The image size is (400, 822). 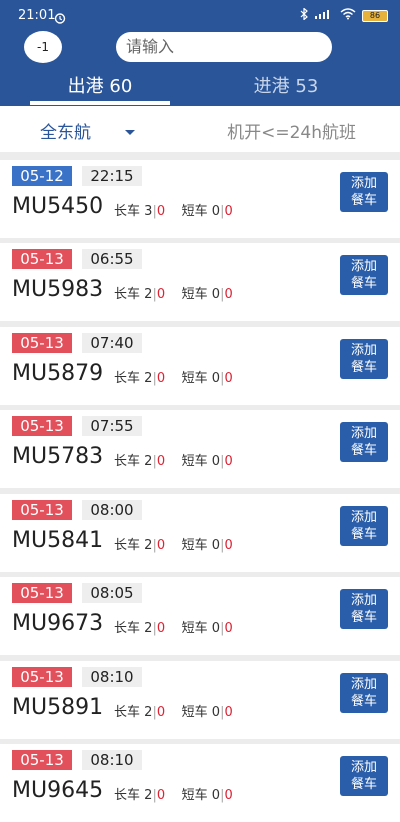 What do you see at coordinates (112, 593) in the screenshot?
I see `time-badge: 08:05` at bounding box center [112, 593].